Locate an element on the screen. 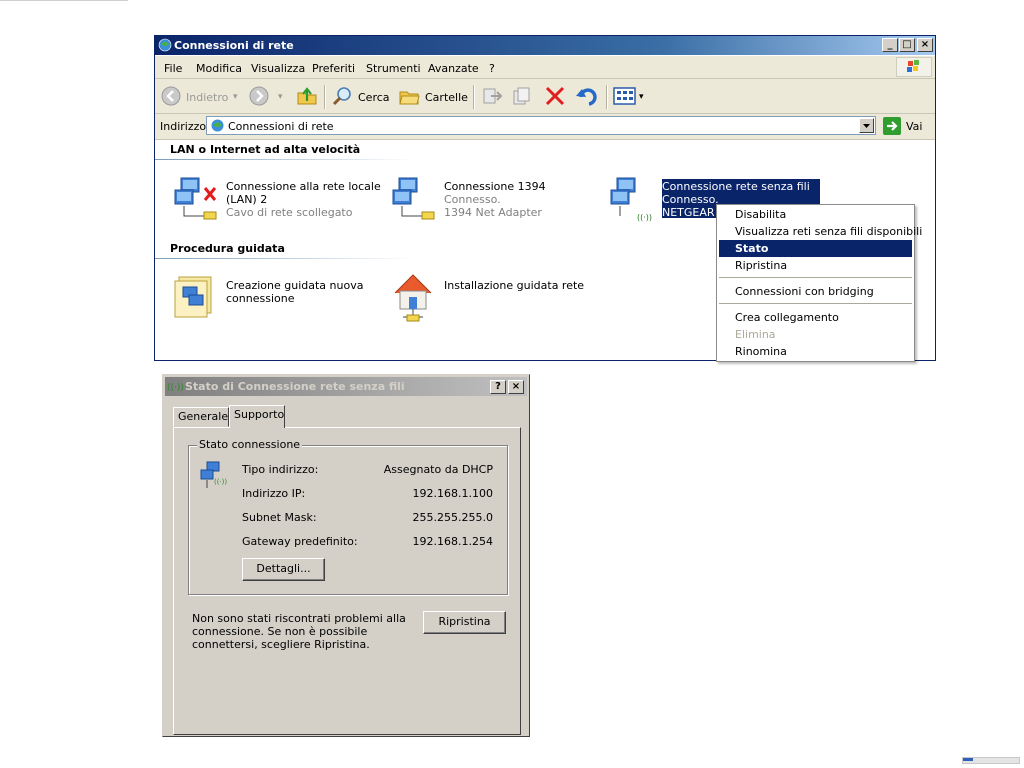  lan-status: Cavo di rete scollegato is located at coordinates (289, 212).